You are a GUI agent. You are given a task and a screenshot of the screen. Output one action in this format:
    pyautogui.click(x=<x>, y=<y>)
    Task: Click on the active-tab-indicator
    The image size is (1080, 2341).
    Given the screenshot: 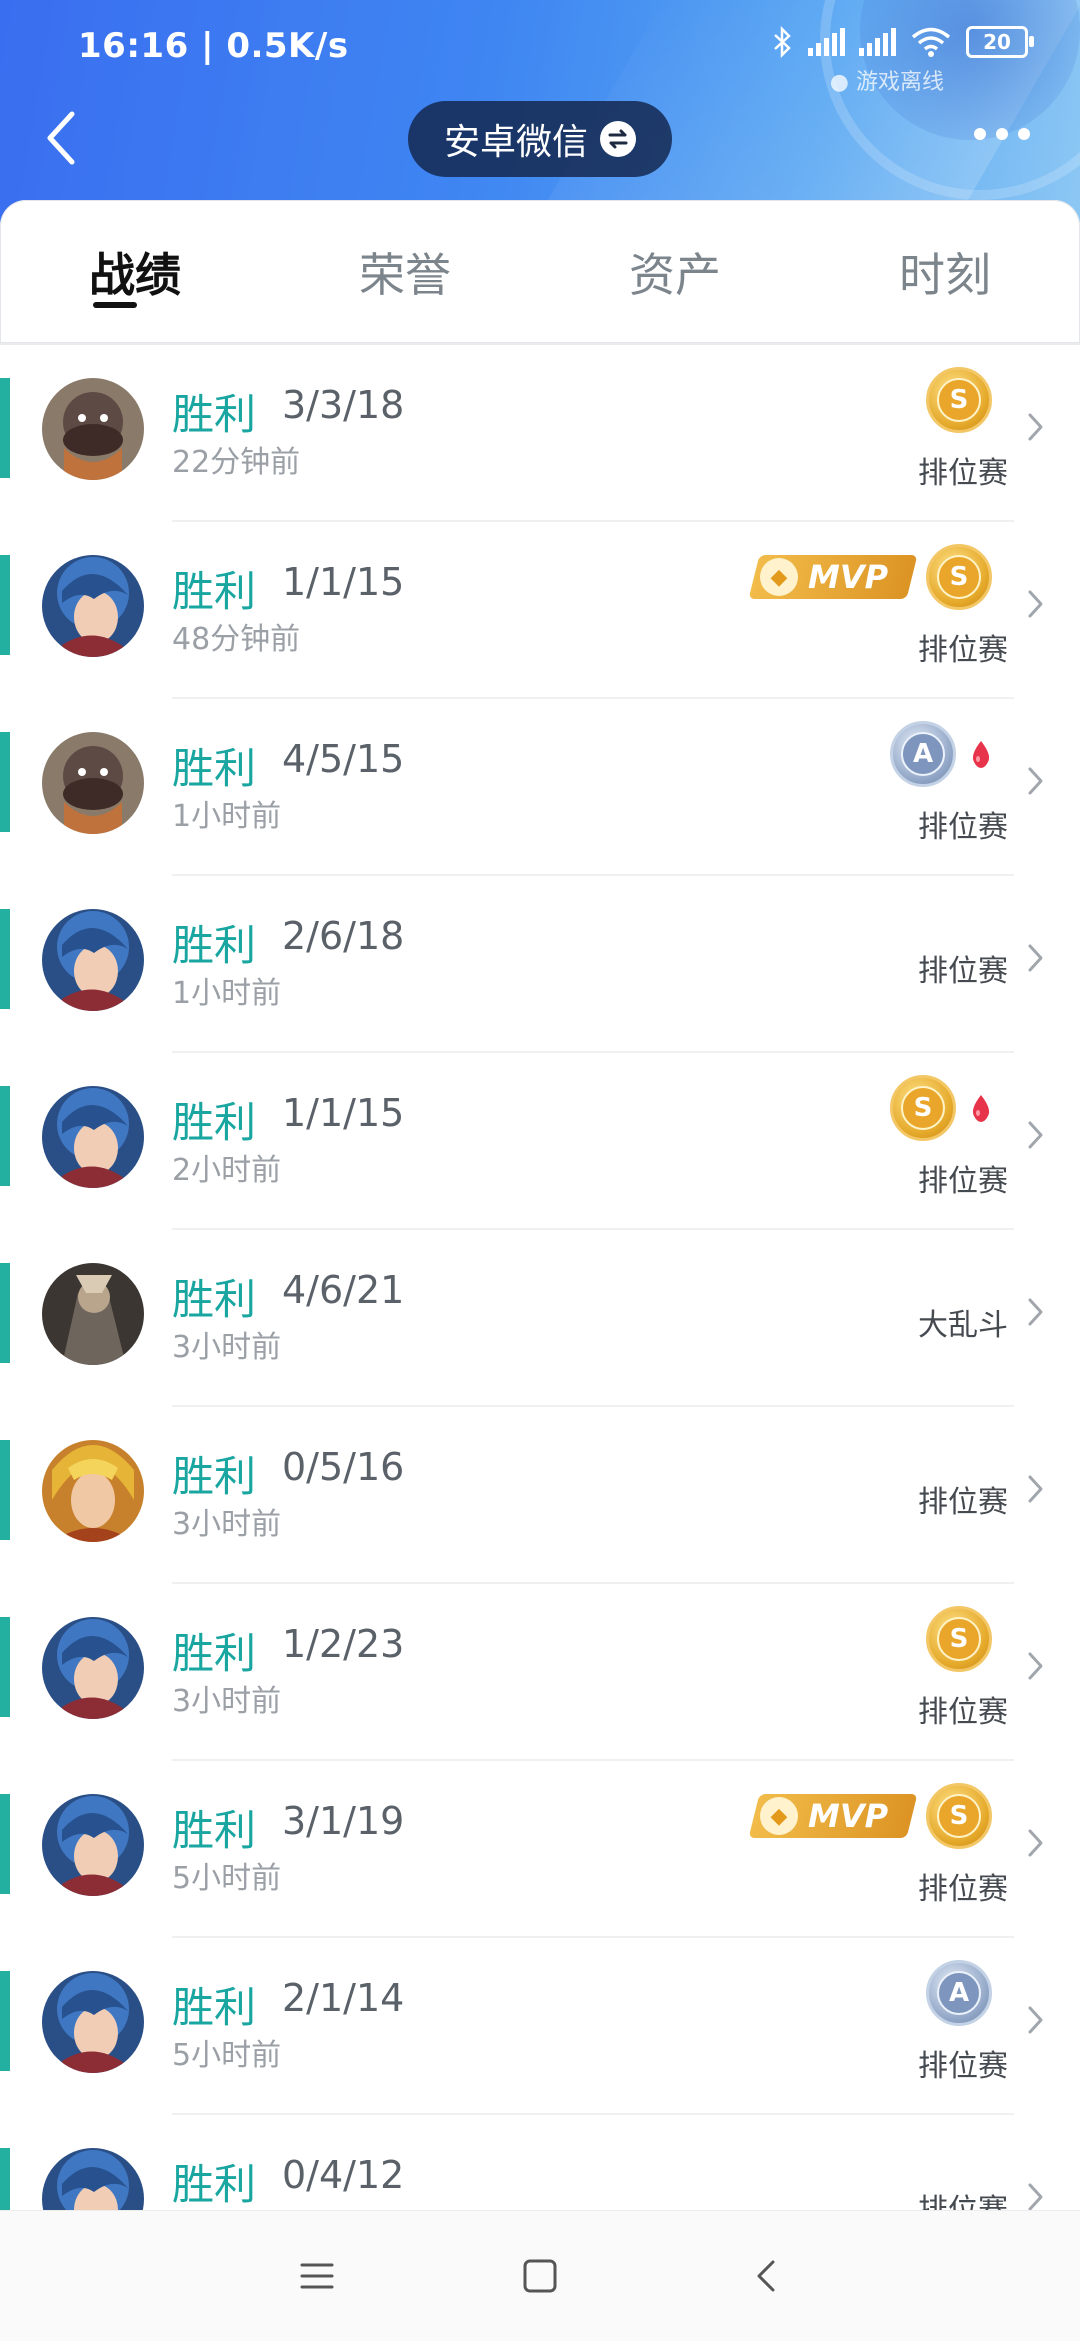 What is the action you would take?
    pyautogui.click(x=115, y=305)
    